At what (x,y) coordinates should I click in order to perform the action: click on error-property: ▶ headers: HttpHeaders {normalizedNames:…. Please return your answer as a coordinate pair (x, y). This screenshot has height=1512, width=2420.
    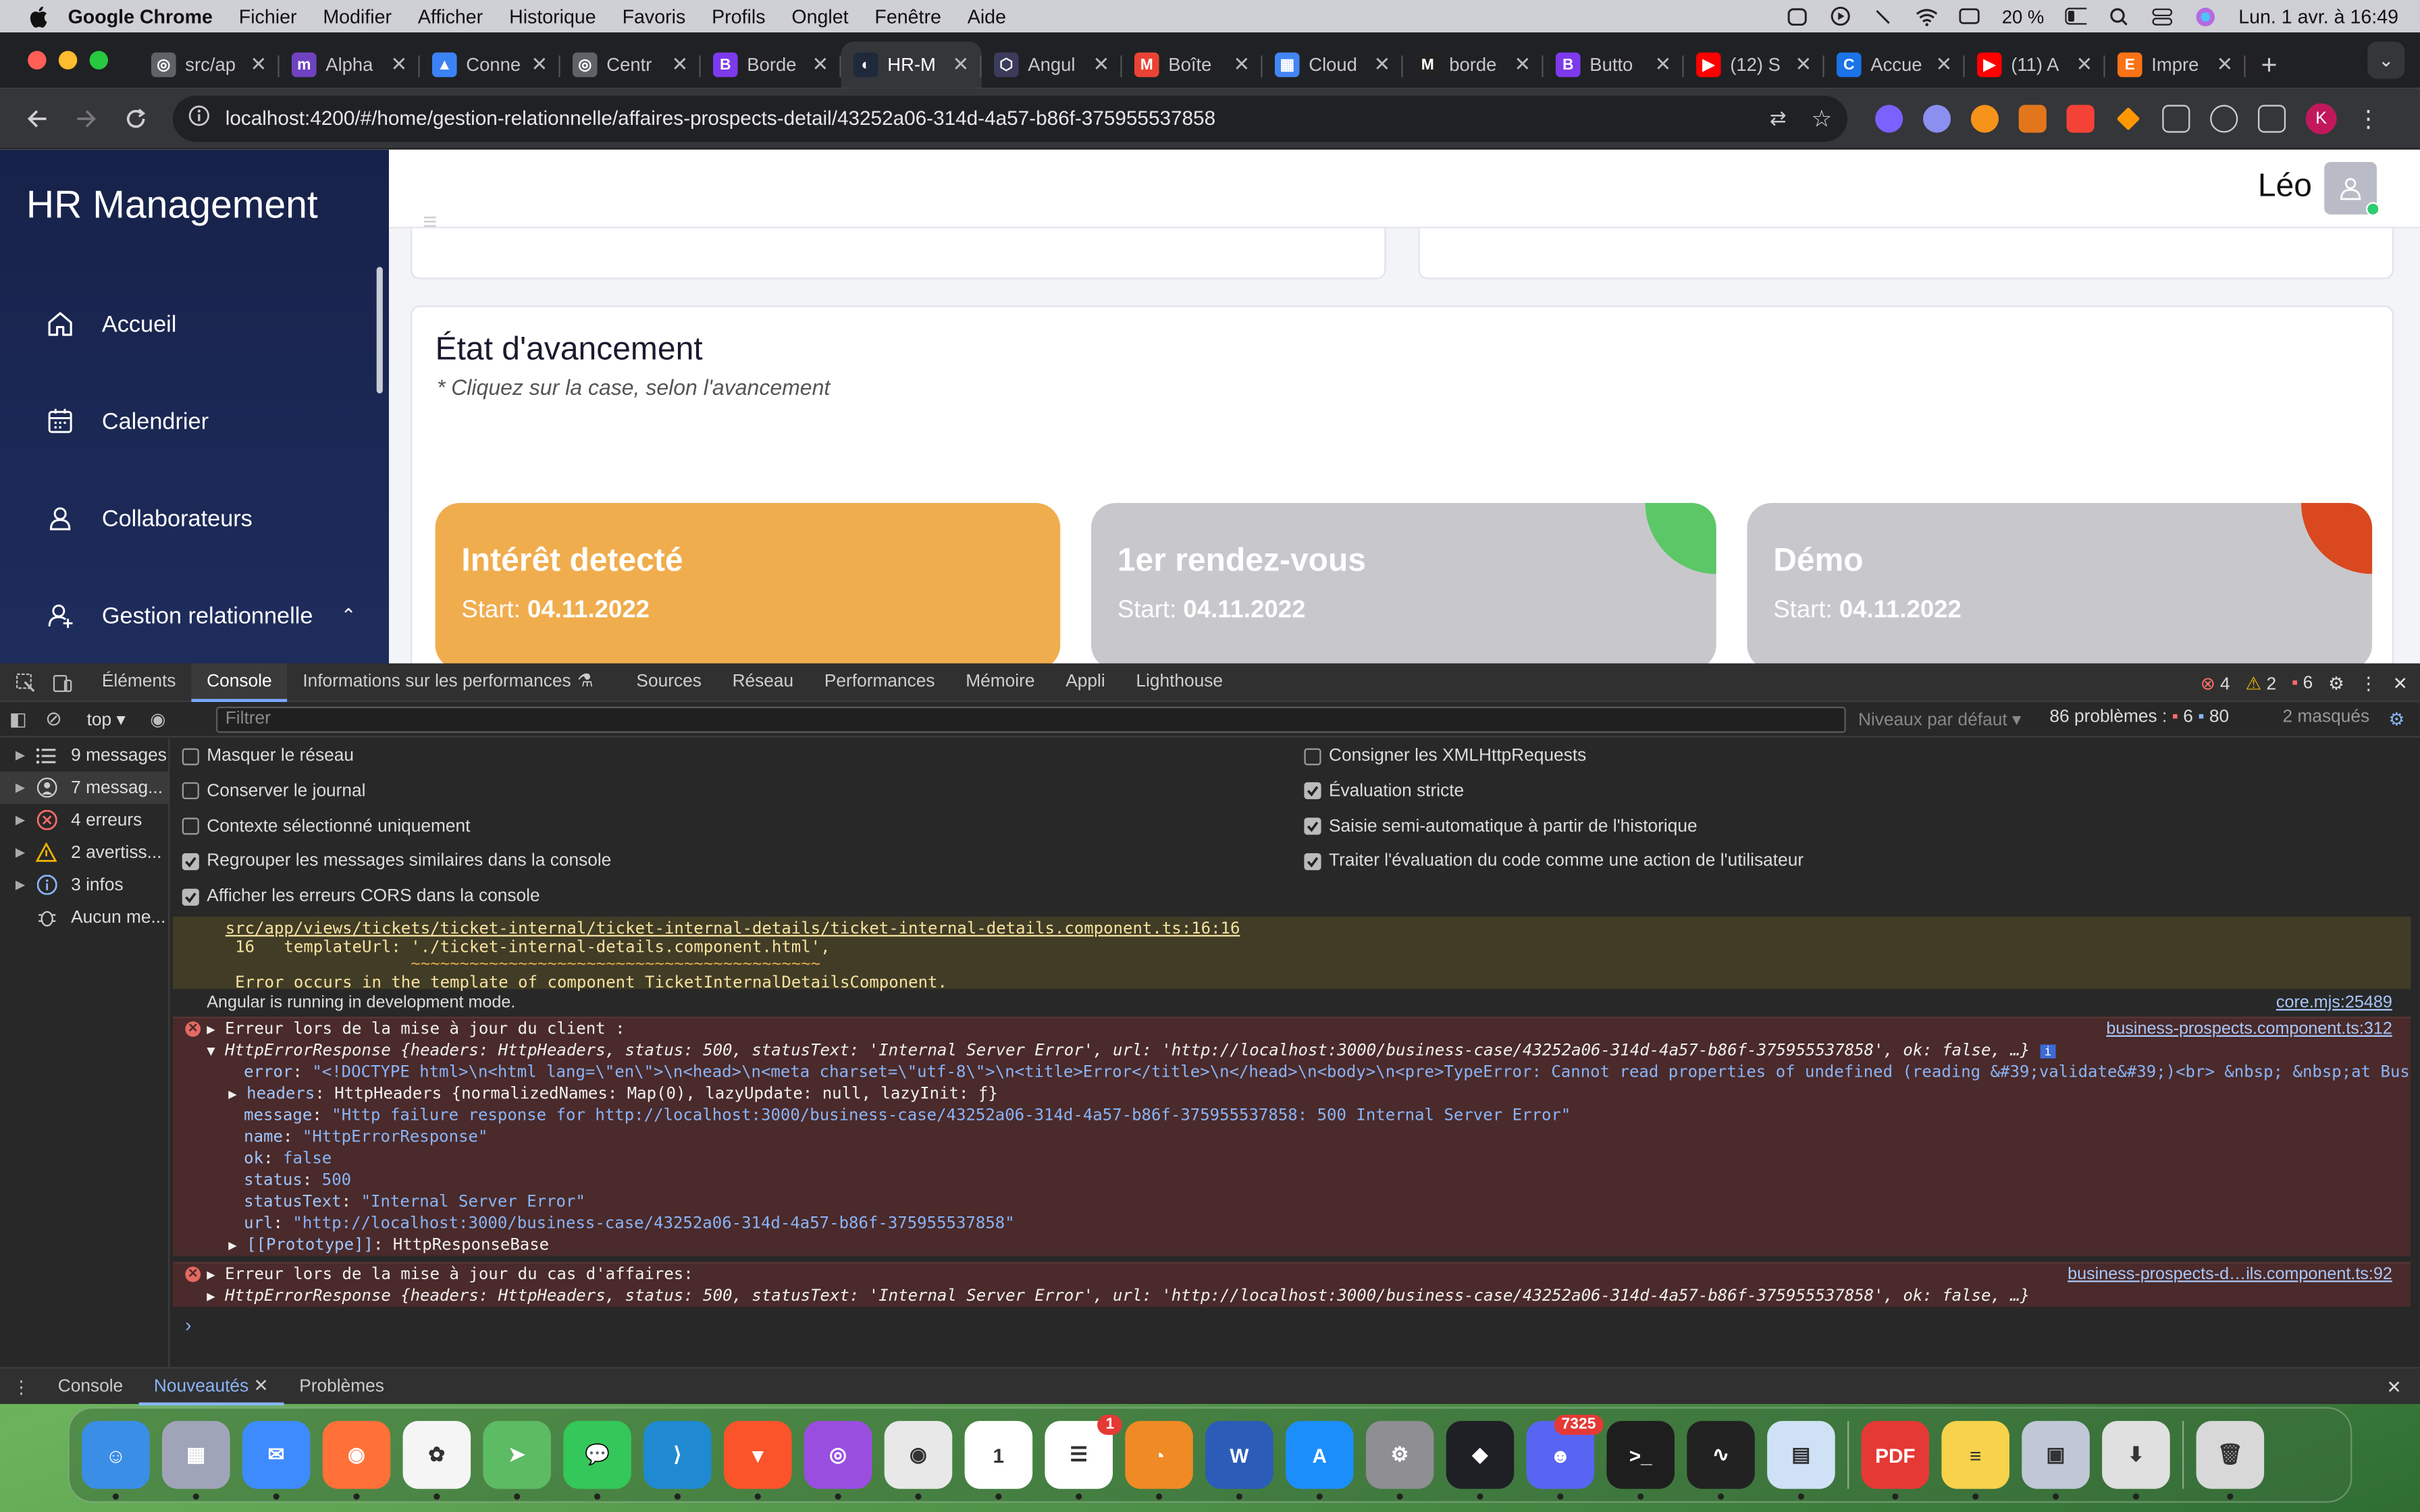
    Looking at the image, I should click on (1292, 1094).